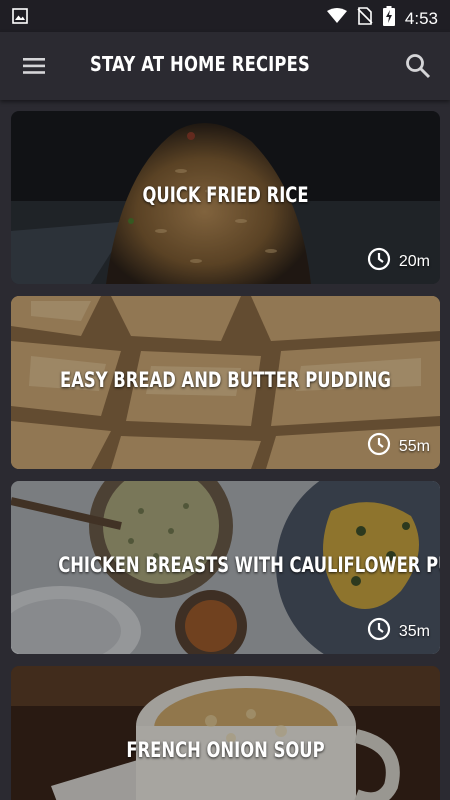 Image resolution: width=450 pixels, height=800 pixels. I want to click on hamburger-menu-icon, so click(35, 66).